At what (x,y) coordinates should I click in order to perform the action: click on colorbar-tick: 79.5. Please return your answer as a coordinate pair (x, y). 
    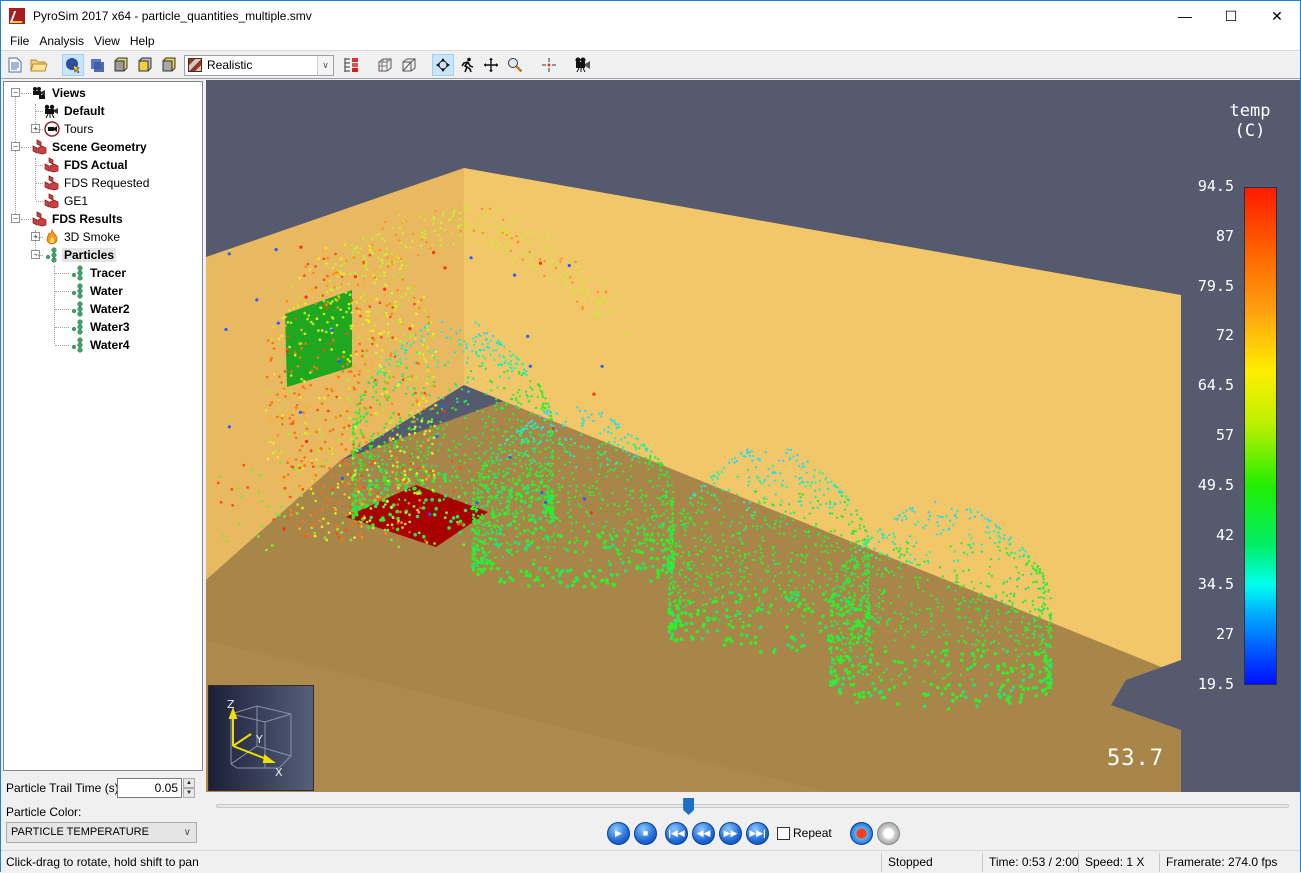
    Looking at the image, I should click on (1215, 285).